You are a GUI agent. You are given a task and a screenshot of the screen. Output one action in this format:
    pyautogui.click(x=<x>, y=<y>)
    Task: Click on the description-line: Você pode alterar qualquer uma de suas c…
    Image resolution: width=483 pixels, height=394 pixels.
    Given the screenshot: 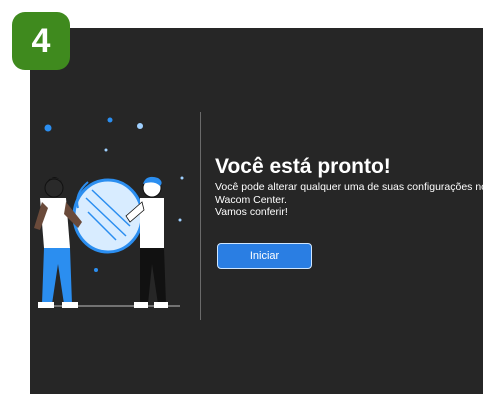 What is the action you would take?
    pyautogui.click(x=349, y=187)
    